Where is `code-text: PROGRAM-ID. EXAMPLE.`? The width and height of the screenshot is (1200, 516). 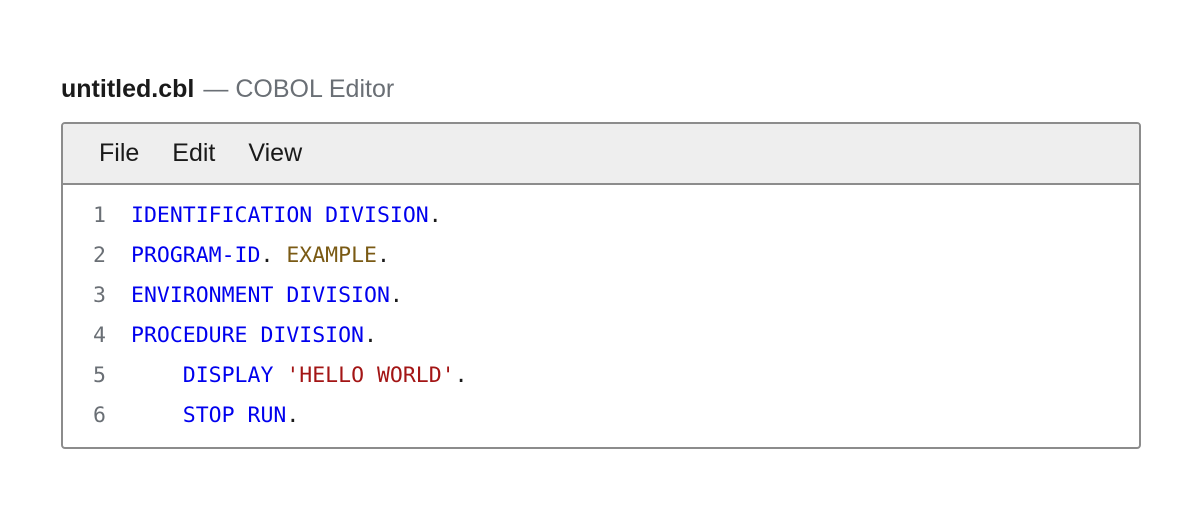 code-text: PROGRAM-ID. EXAMPLE. is located at coordinates (260, 256).